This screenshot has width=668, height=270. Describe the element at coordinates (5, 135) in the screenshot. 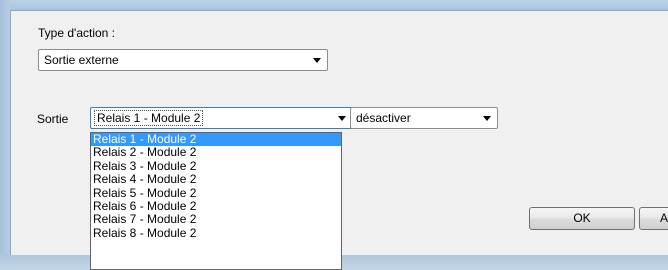

I see `window-frame-left` at that location.